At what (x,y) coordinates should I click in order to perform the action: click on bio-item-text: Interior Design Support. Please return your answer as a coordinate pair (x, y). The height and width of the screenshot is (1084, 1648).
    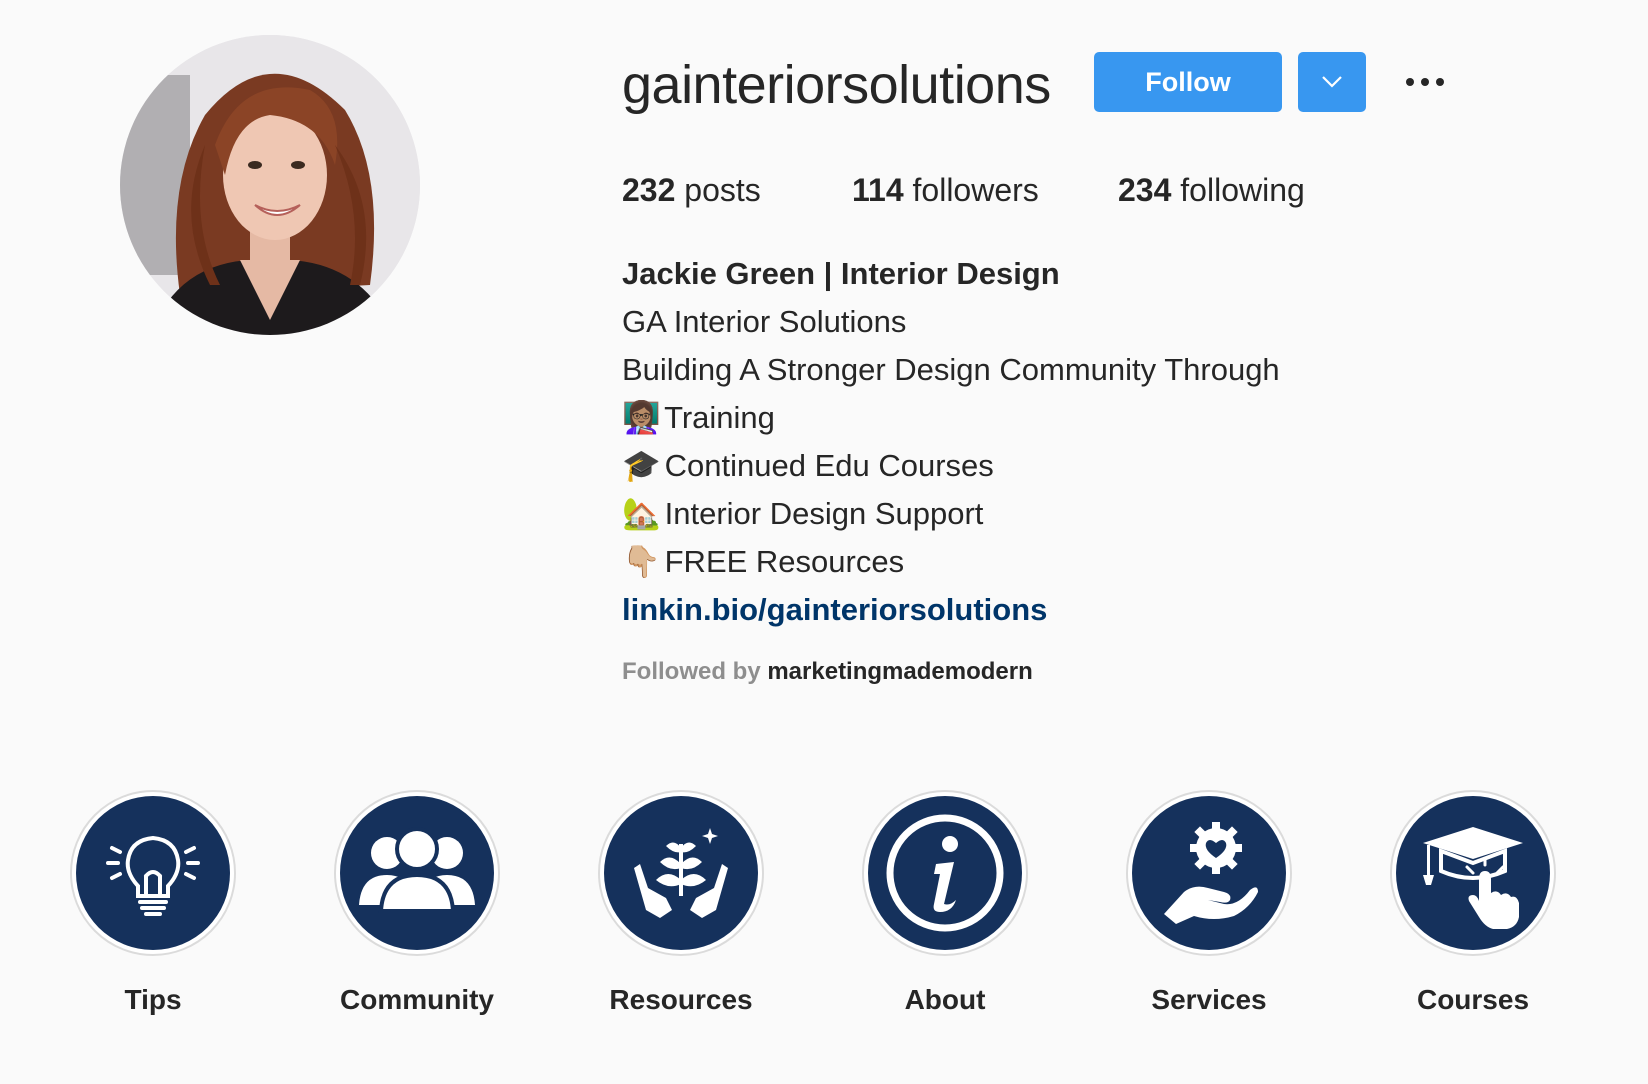
    Looking at the image, I should click on (824, 513).